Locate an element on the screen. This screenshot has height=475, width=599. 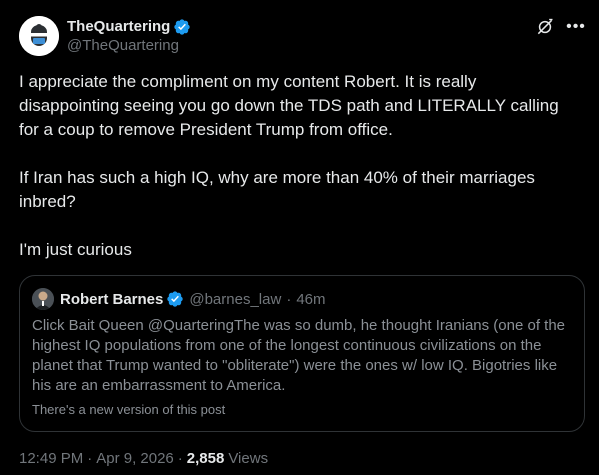
views-label: Views is located at coordinates (248, 458).